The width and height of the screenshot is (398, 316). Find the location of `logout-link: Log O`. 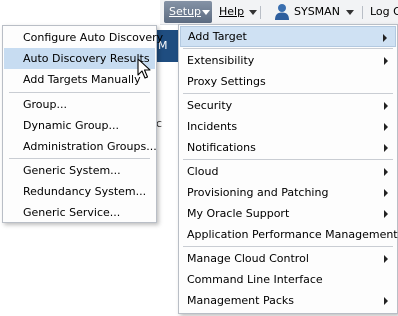

logout-link: Log O is located at coordinates (384, 12).